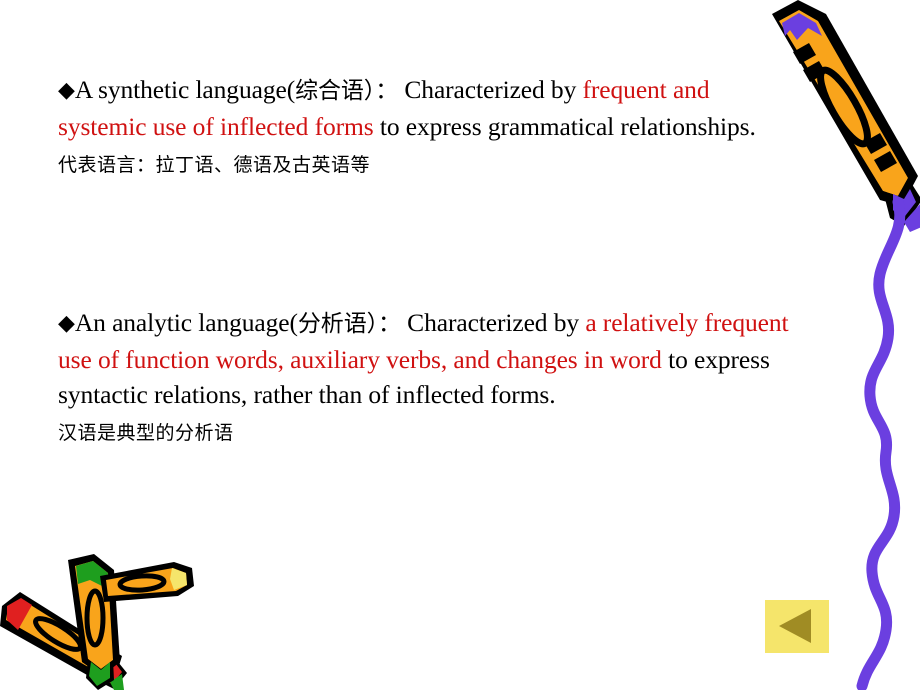  Describe the element at coordinates (881, 445) in the screenshot. I see `purple-squiggle-decoration` at that location.